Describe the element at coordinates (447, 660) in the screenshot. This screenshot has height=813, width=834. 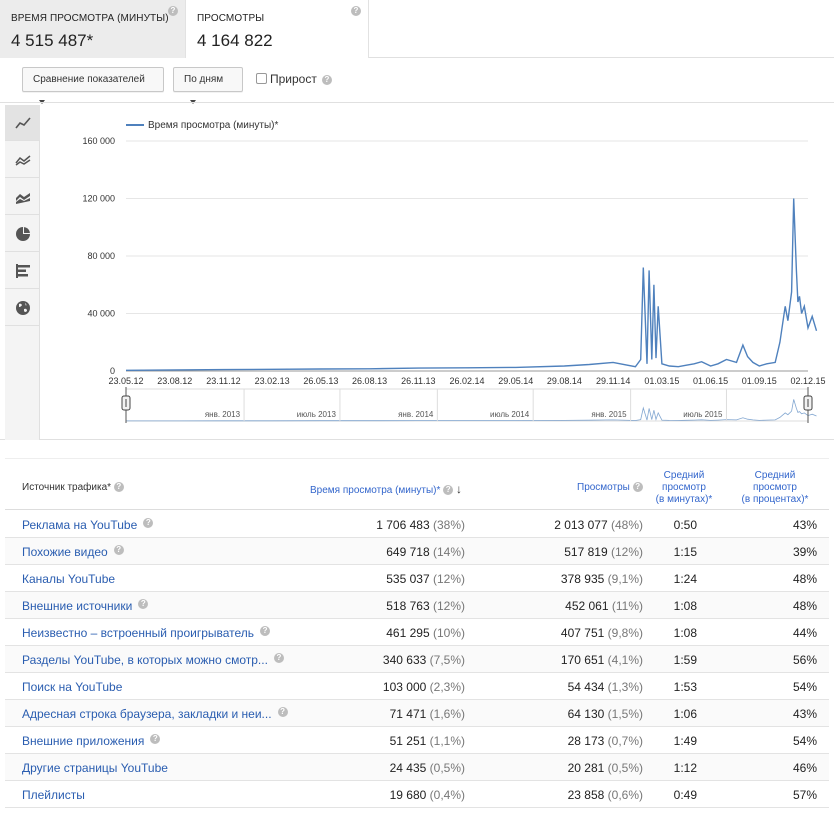
I see `watch-share: (7,5%)` at that location.